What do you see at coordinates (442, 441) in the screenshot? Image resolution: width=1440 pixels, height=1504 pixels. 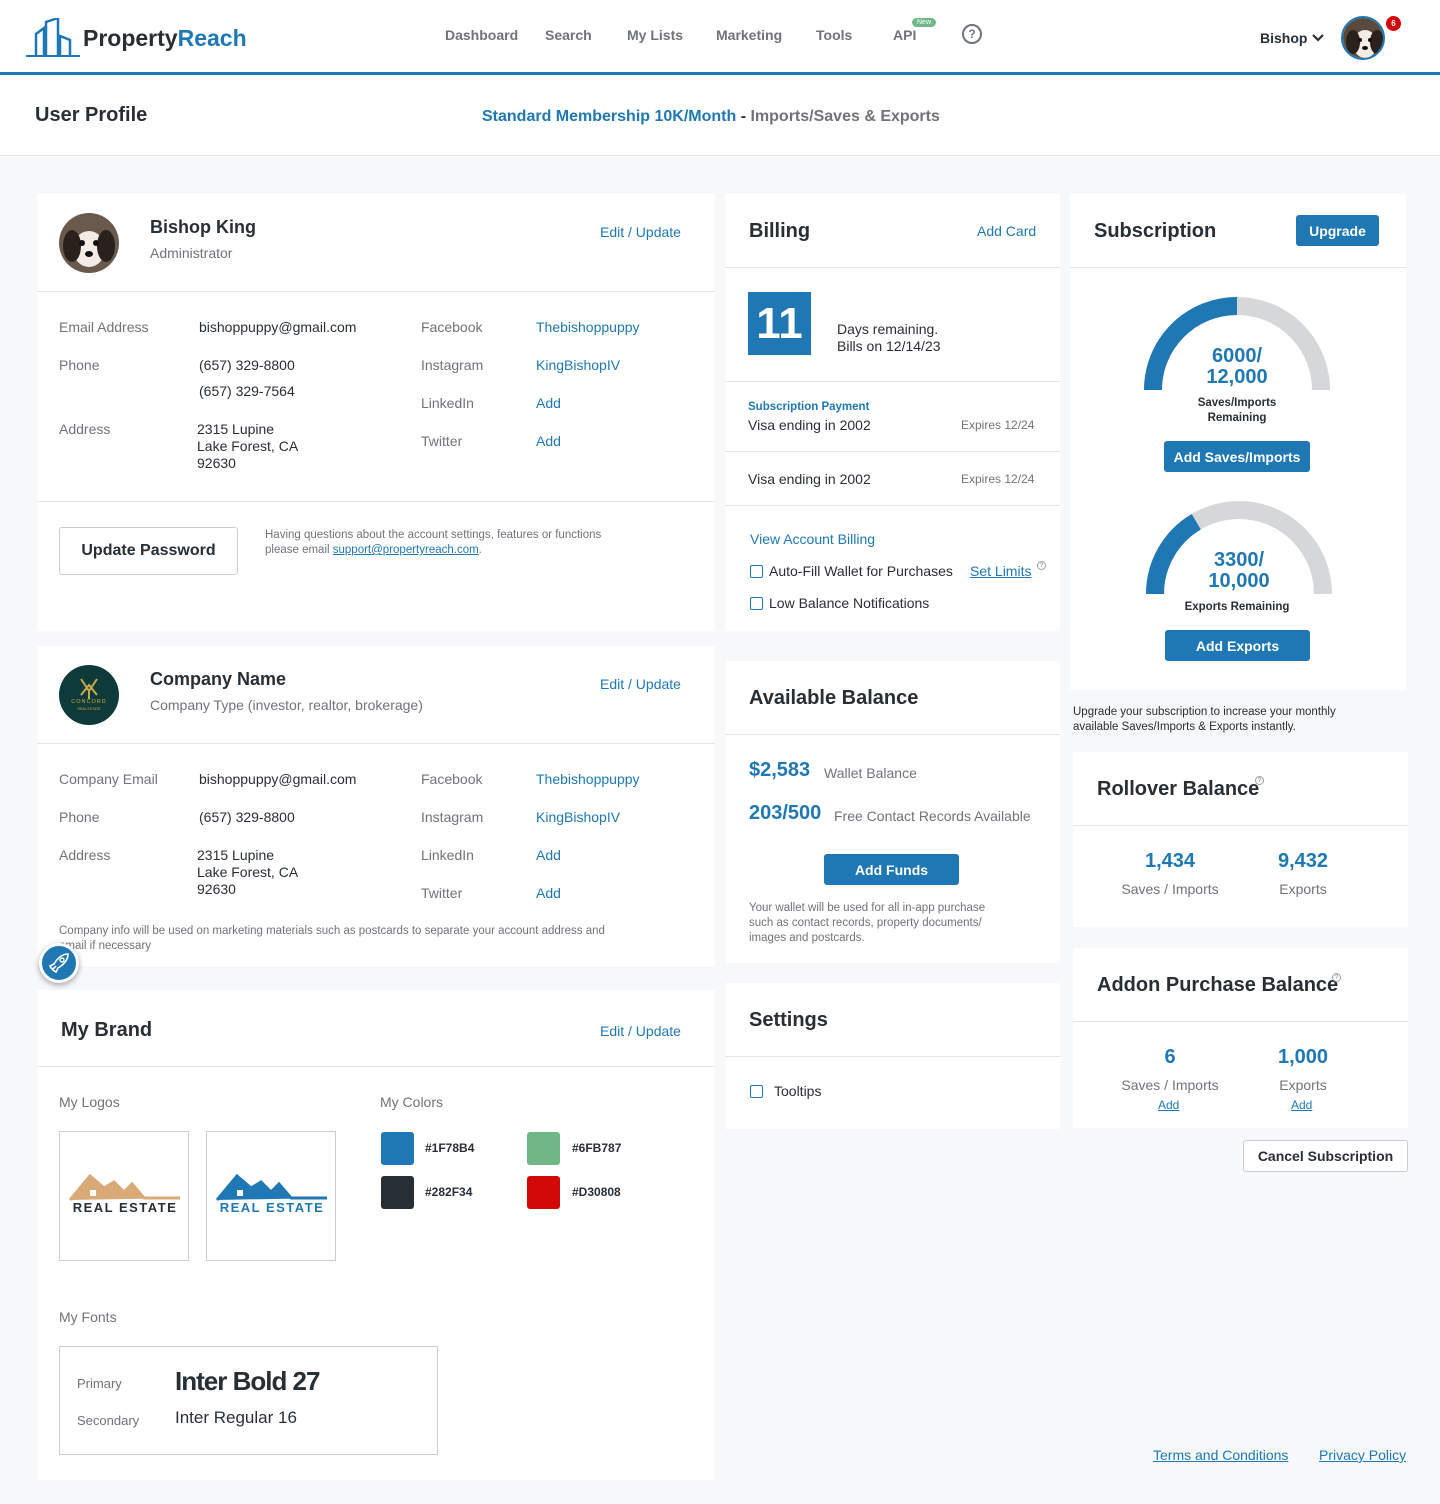 I see `twitter-label: Twitter` at bounding box center [442, 441].